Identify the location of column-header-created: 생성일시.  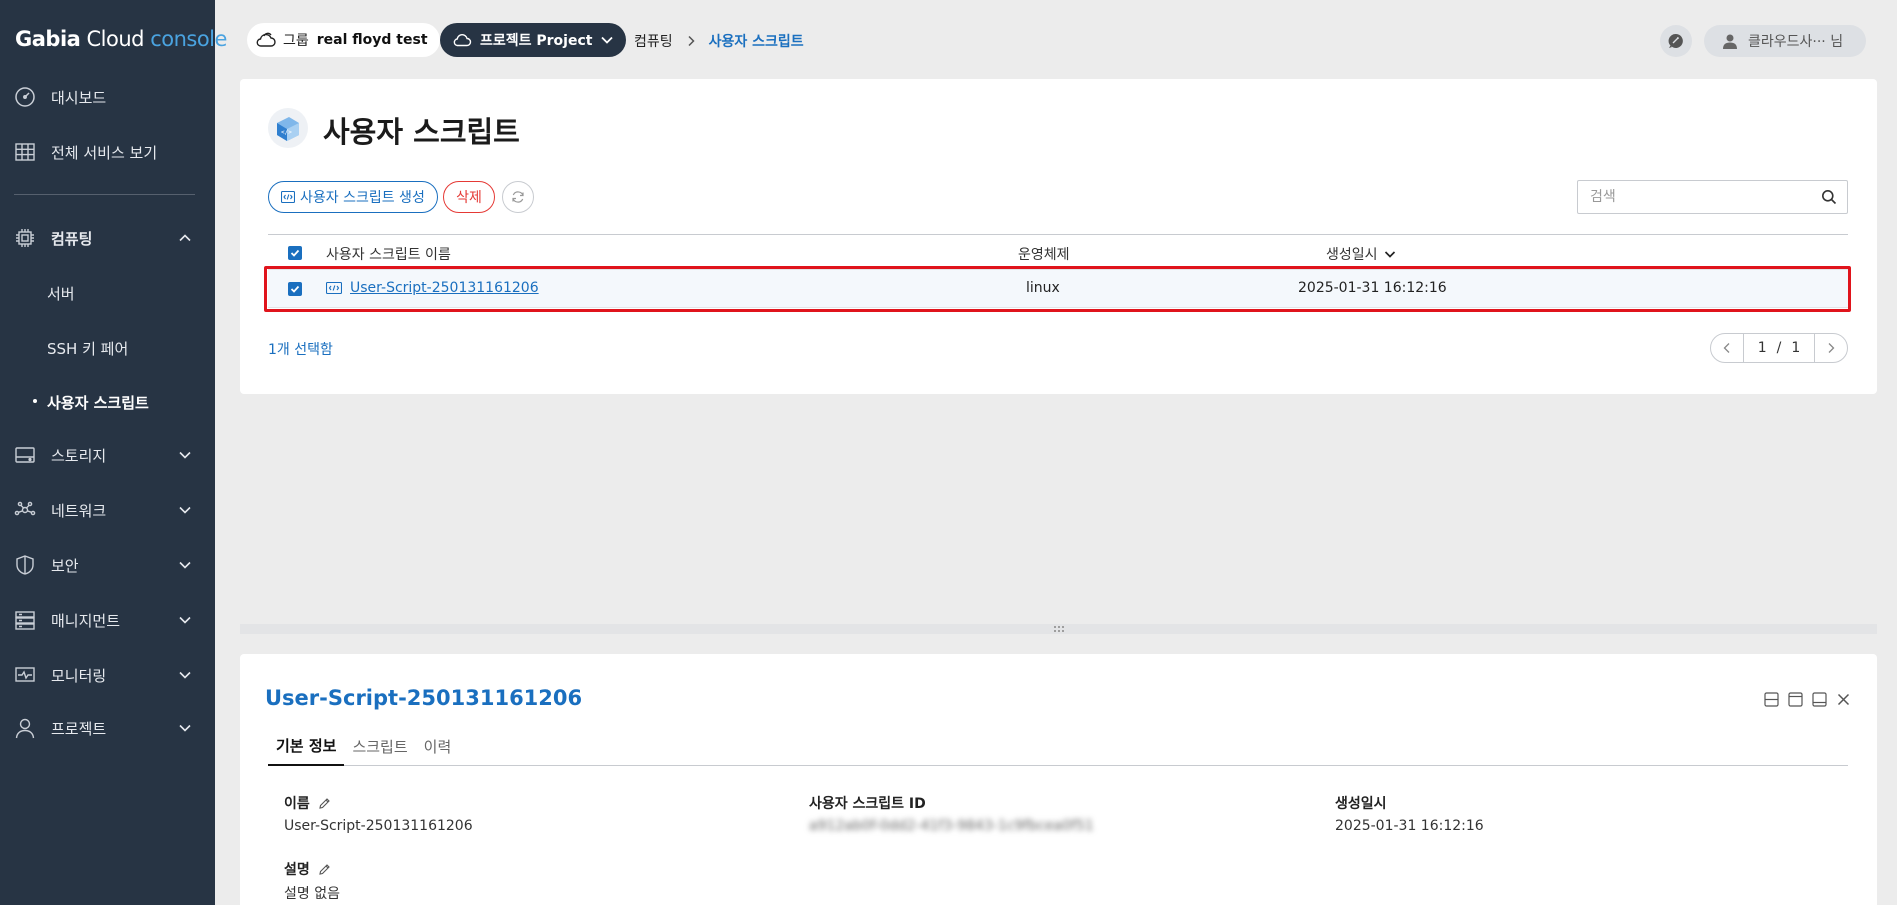
(1361, 254).